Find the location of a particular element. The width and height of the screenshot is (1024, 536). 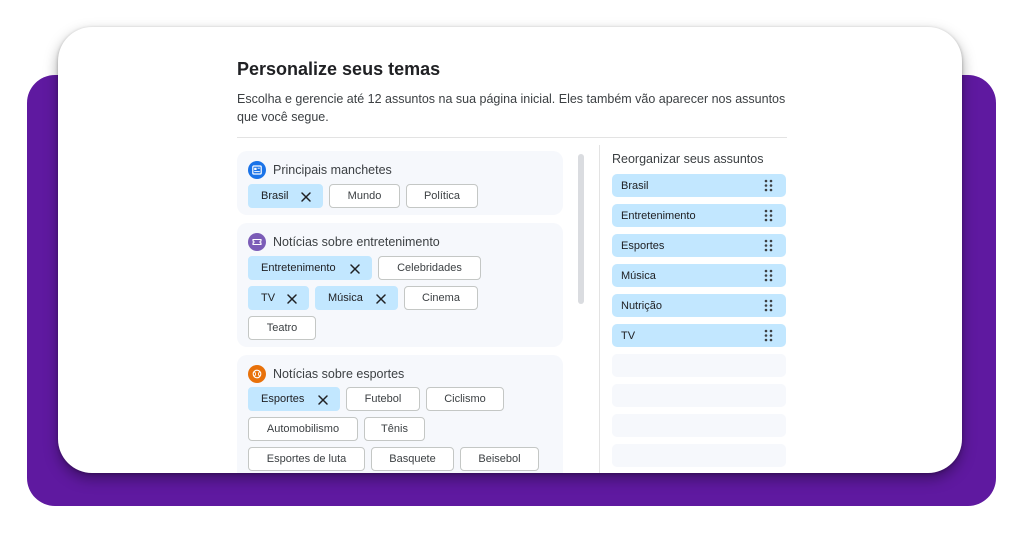

chip-politica: Política is located at coordinates (442, 196).